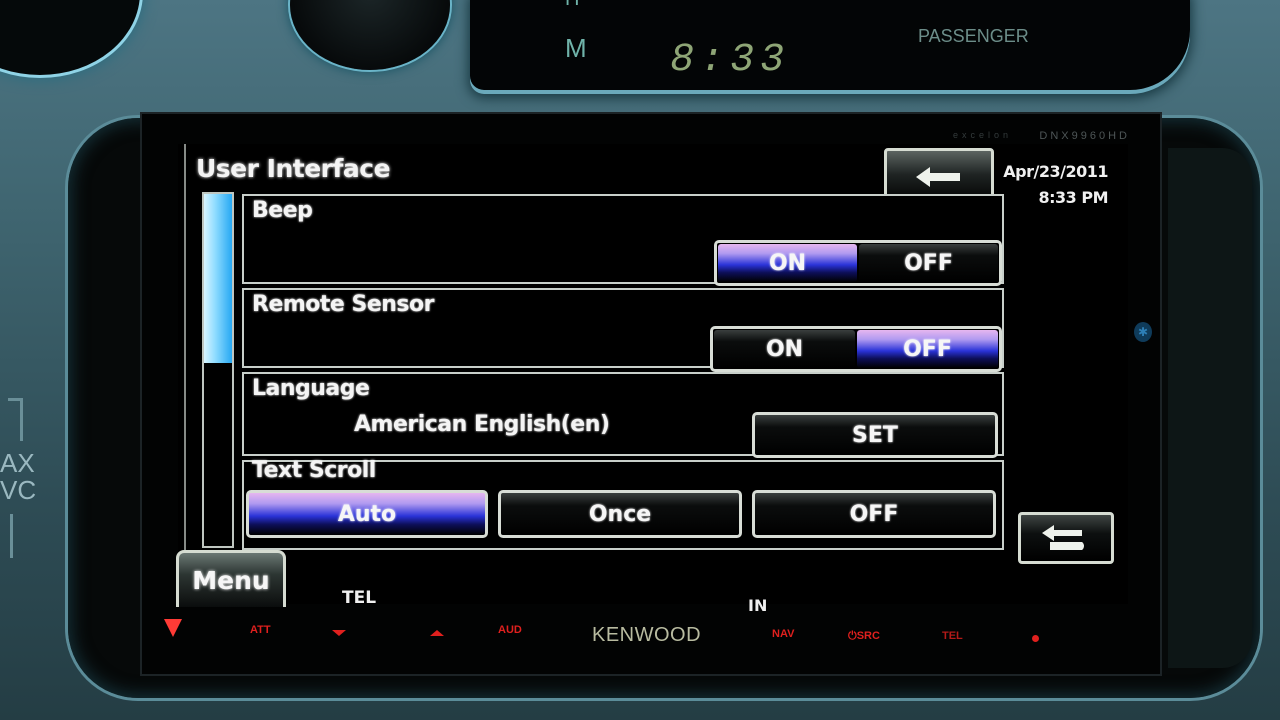 Image resolution: width=1280 pixels, height=720 pixels. What do you see at coordinates (864, 636) in the screenshot?
I see `src-key: ⏻SRC` at bounding box center [864, 636].